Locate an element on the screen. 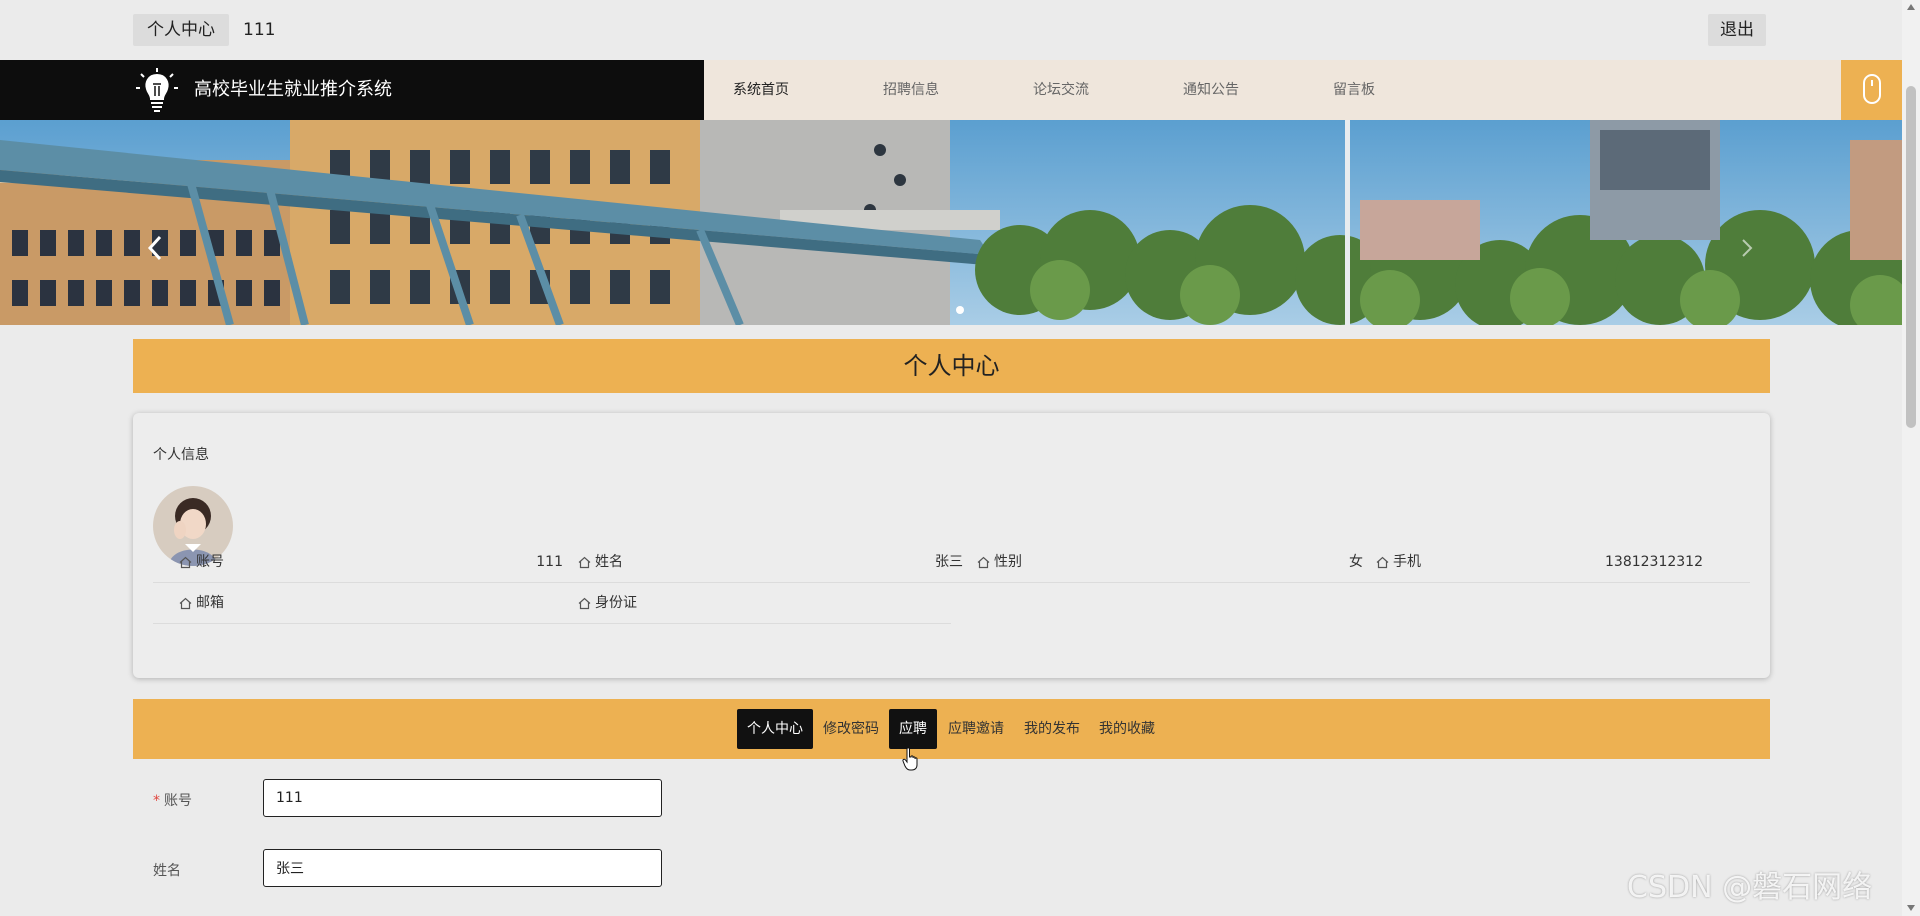 This screenshot has height=916, width=1920. field-account: 账号 is located at coordinates (201, 562).